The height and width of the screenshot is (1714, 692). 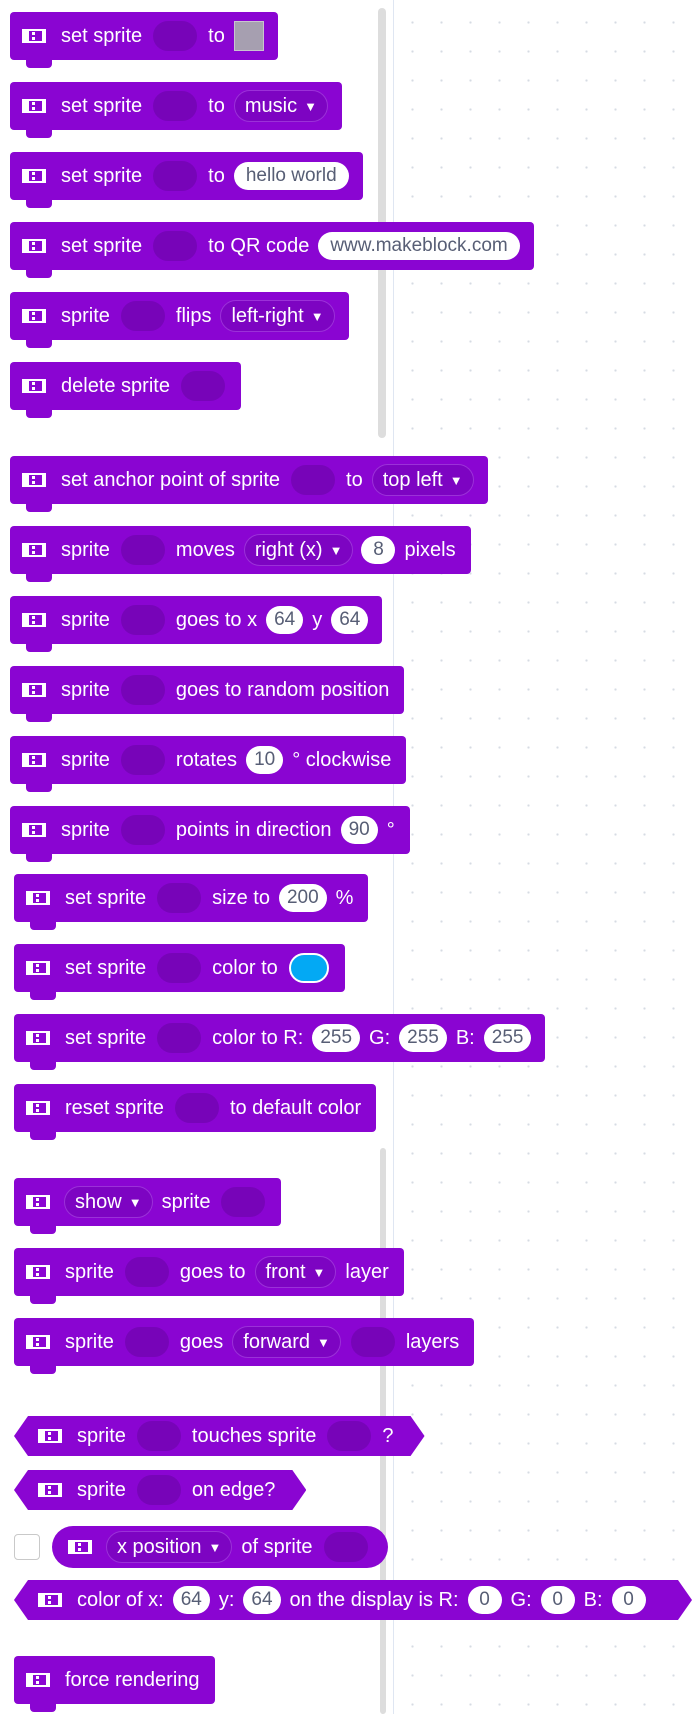 What do you see at coordinates (288, 549) in the screenshot?
I see `dropdown-value: right (x)` at bounding box center [288, 549].